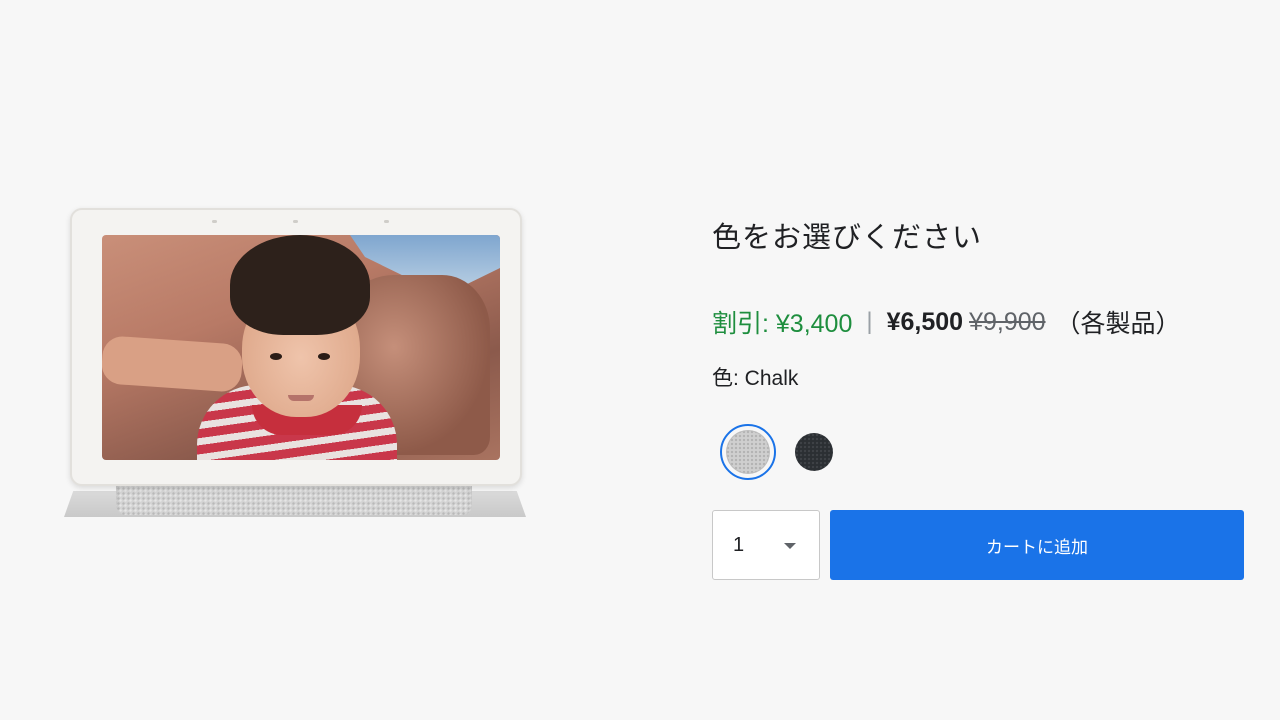  I want to click on per-item-note: （各製品）, so click(1118, 324).